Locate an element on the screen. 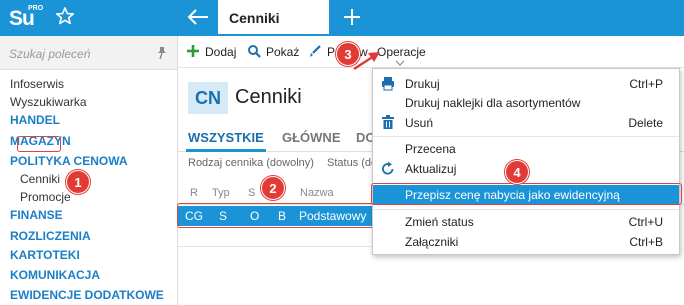 The image size is (684, 305). window-tab-label: Cenniki is located at coordinates (254, 18).